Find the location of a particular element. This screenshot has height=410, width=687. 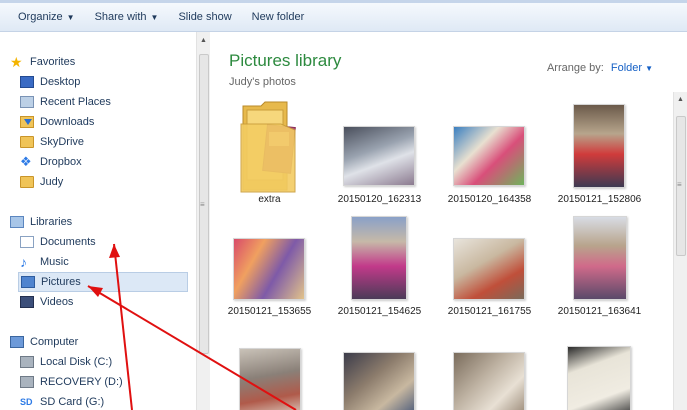

libraries-icon is located at coordinates (17, 222).